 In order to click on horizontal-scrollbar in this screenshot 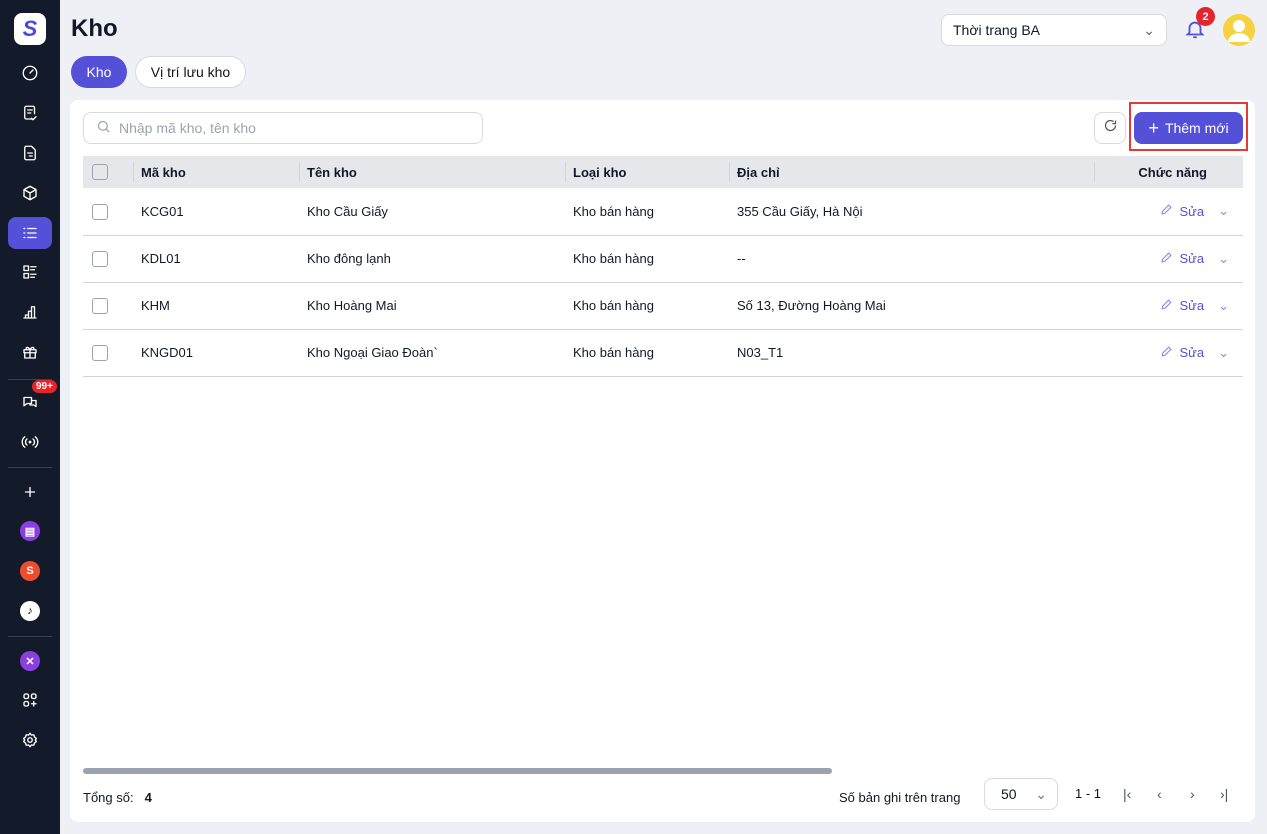, I will do `click(457, 771)`.